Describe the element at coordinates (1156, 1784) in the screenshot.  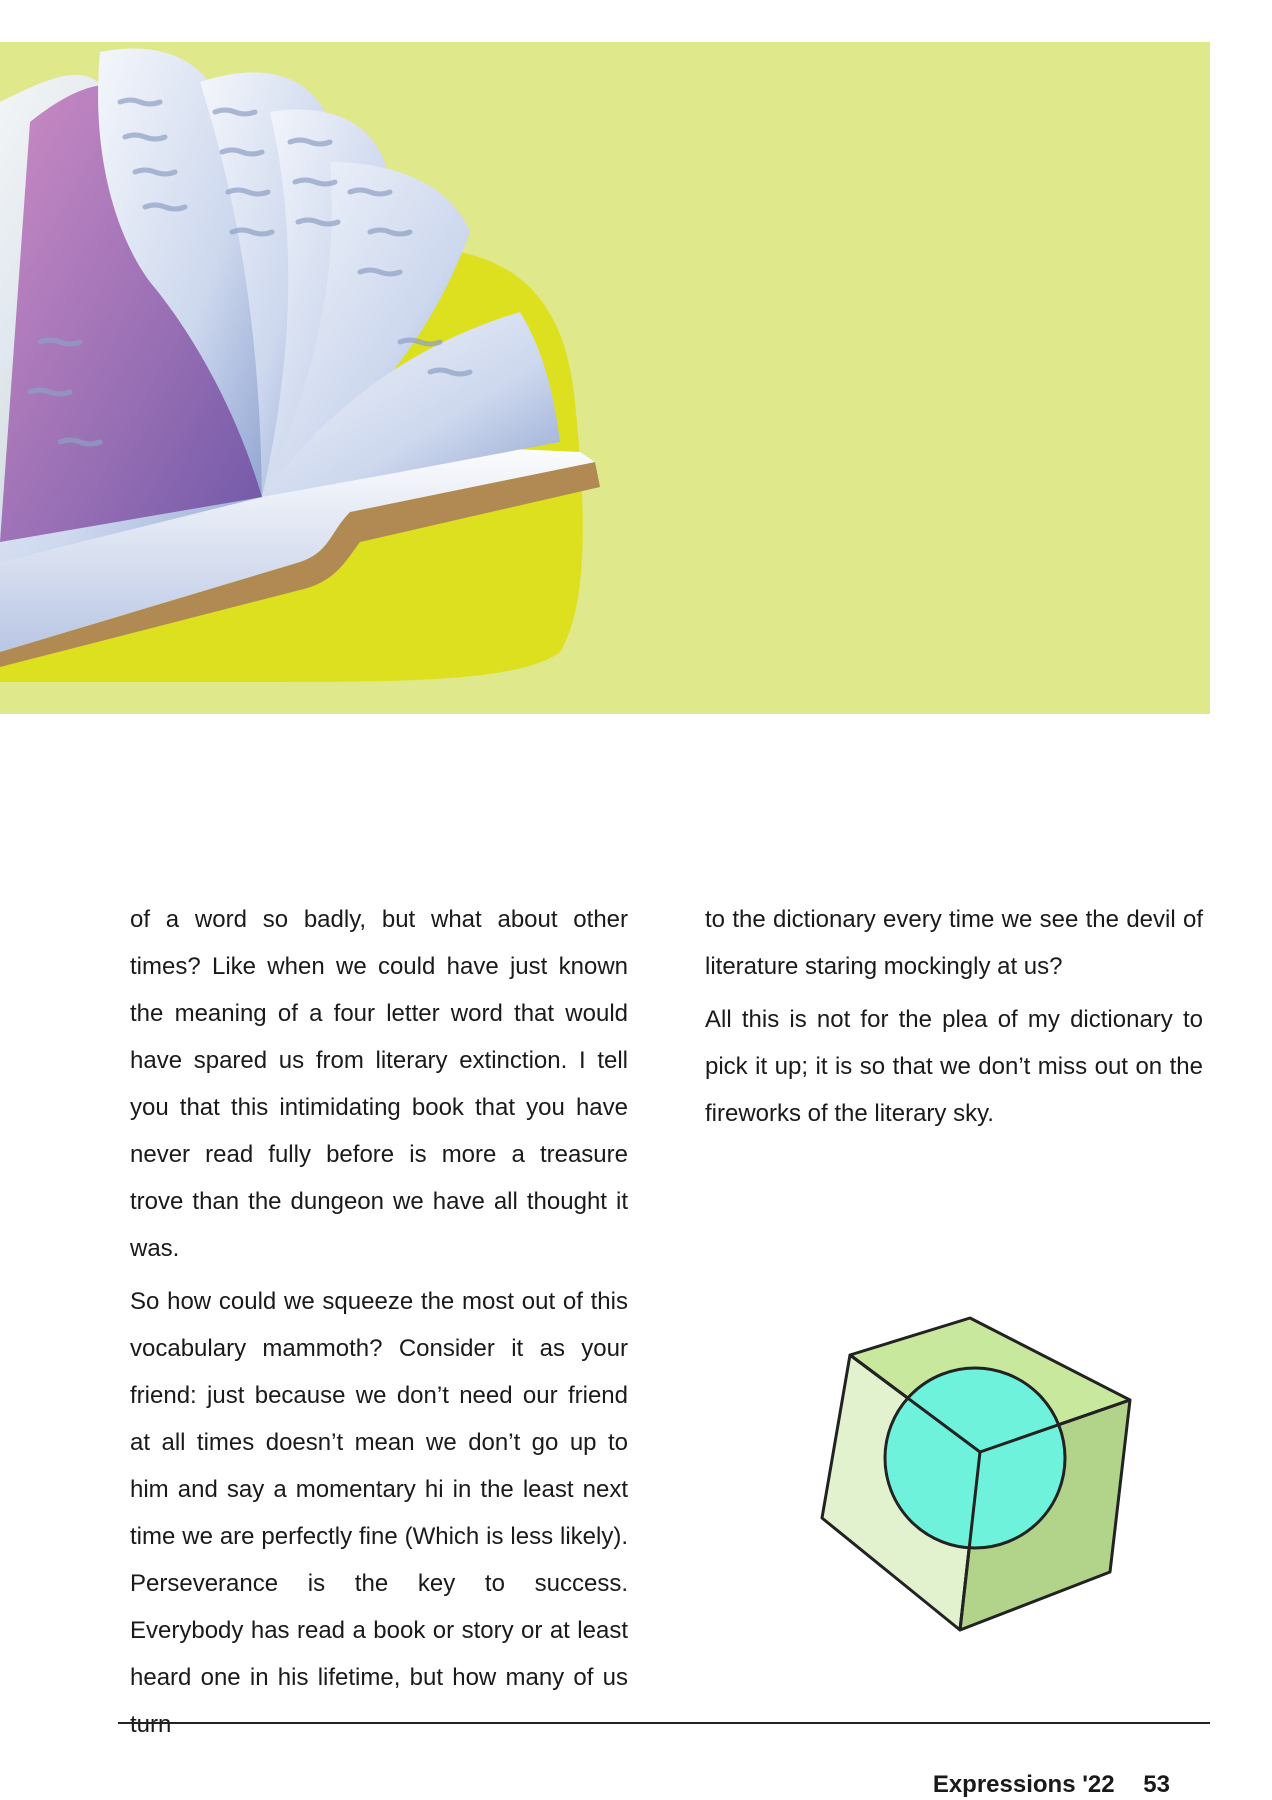
I see `page-number: 53` at that location.